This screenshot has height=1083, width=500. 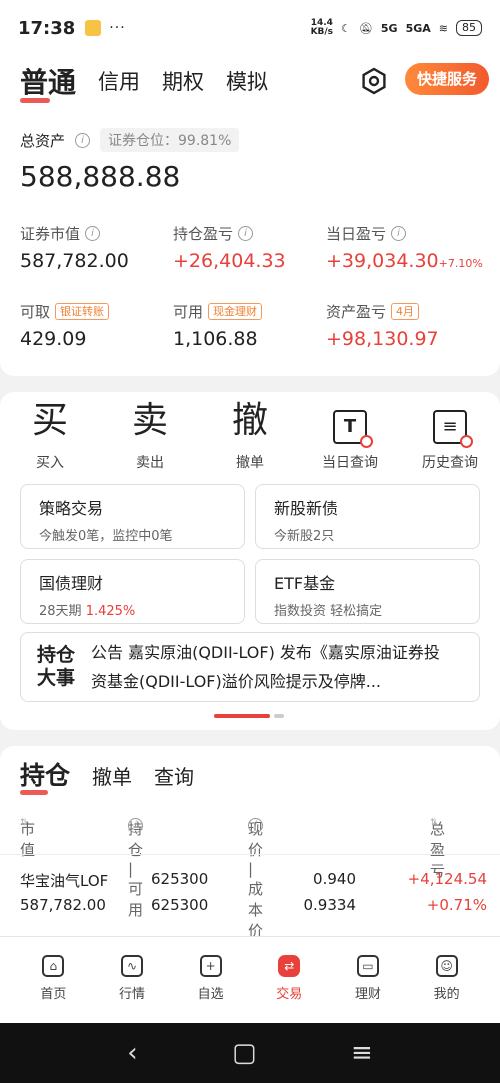 I want to click on tab-options: 期权, so click(x=183, y=81).